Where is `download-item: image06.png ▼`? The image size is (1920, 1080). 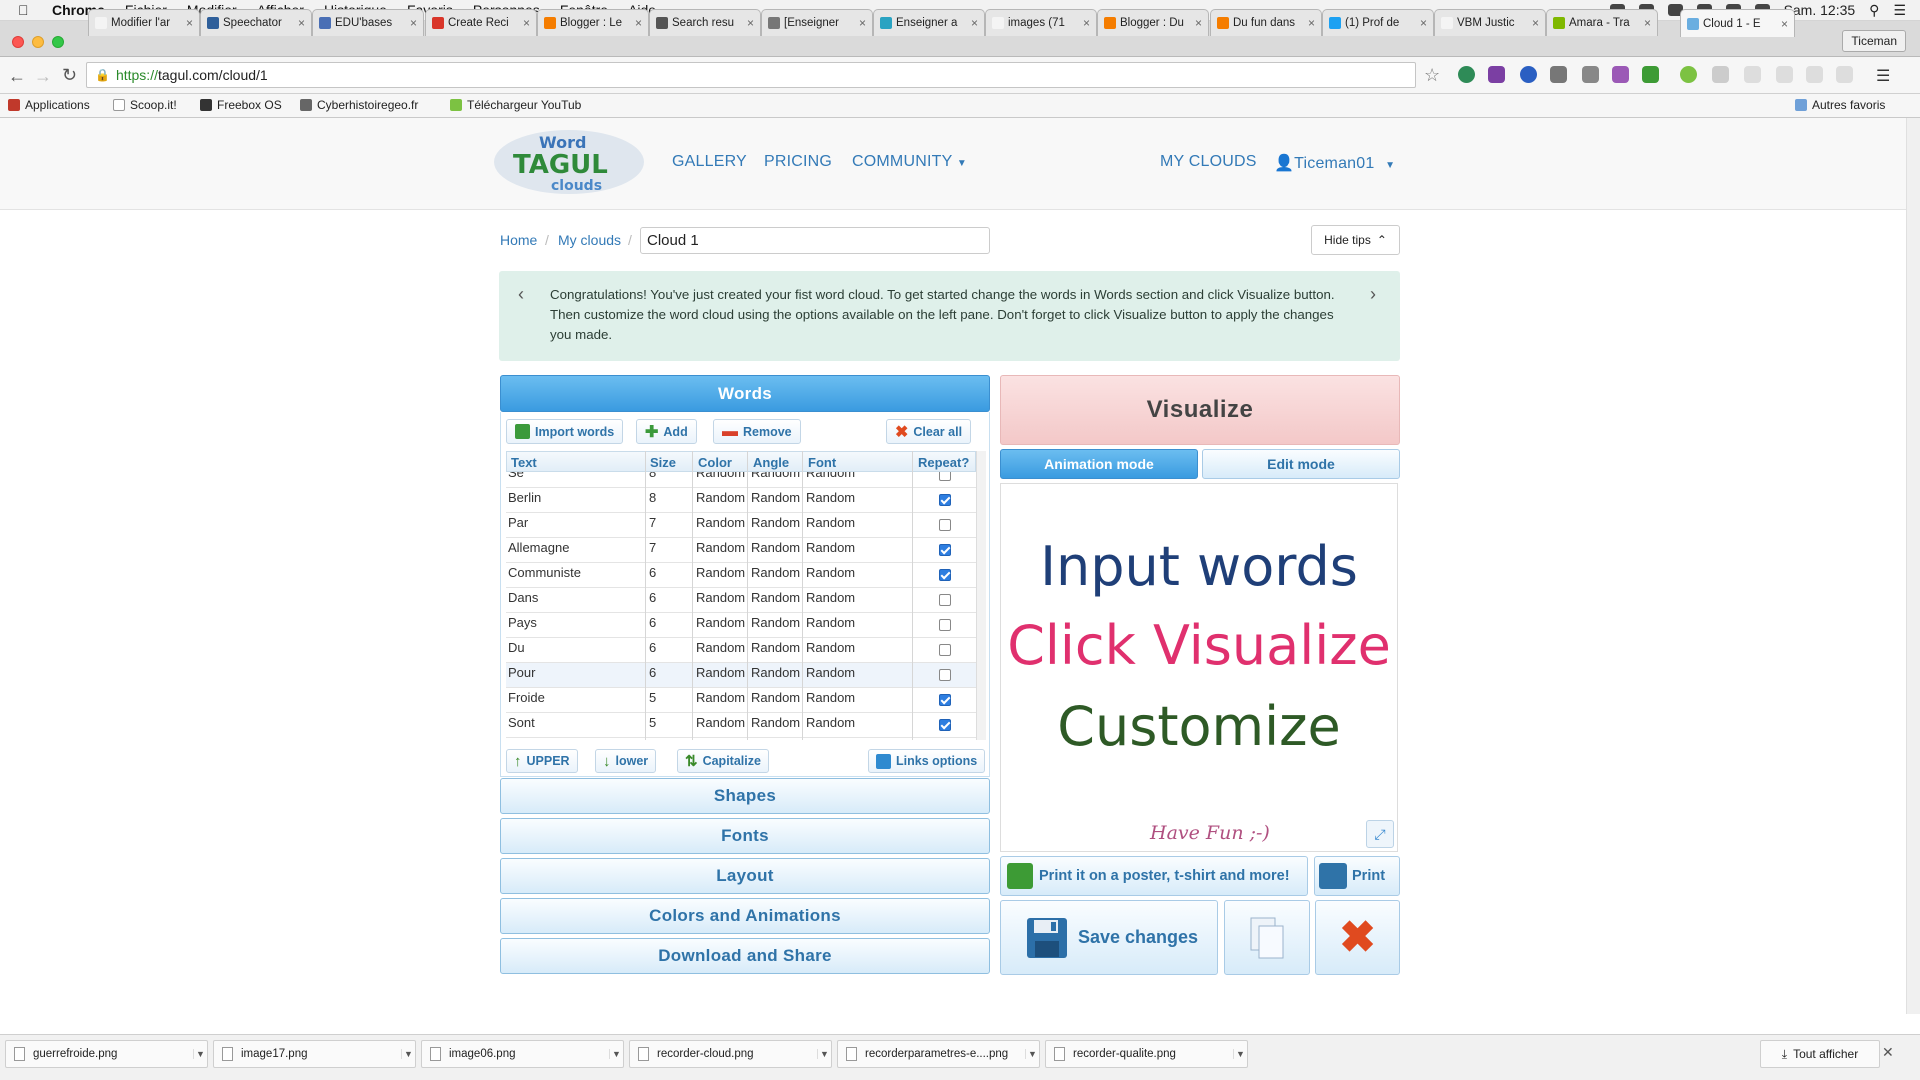
download-item: image06.png ▼ is located at coordinates (522, 1054).